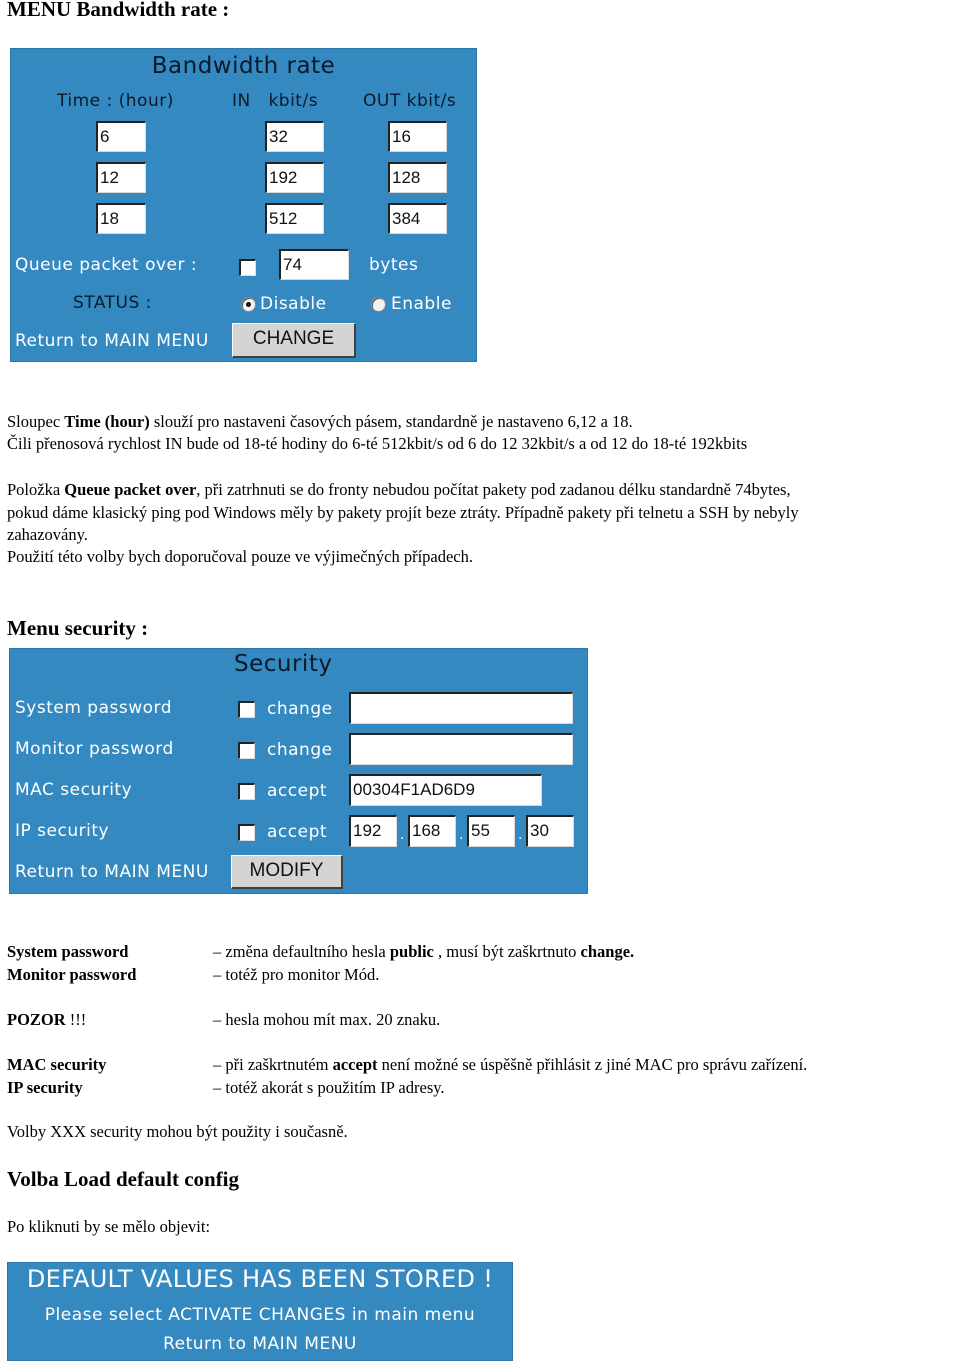 The height and width of the screenshot is (1366, 960). What do you see at coordinates (72, 974) in the screenshot?
I see `note-term-monitor-password: Monitor password` at bounding box center [72, 974].